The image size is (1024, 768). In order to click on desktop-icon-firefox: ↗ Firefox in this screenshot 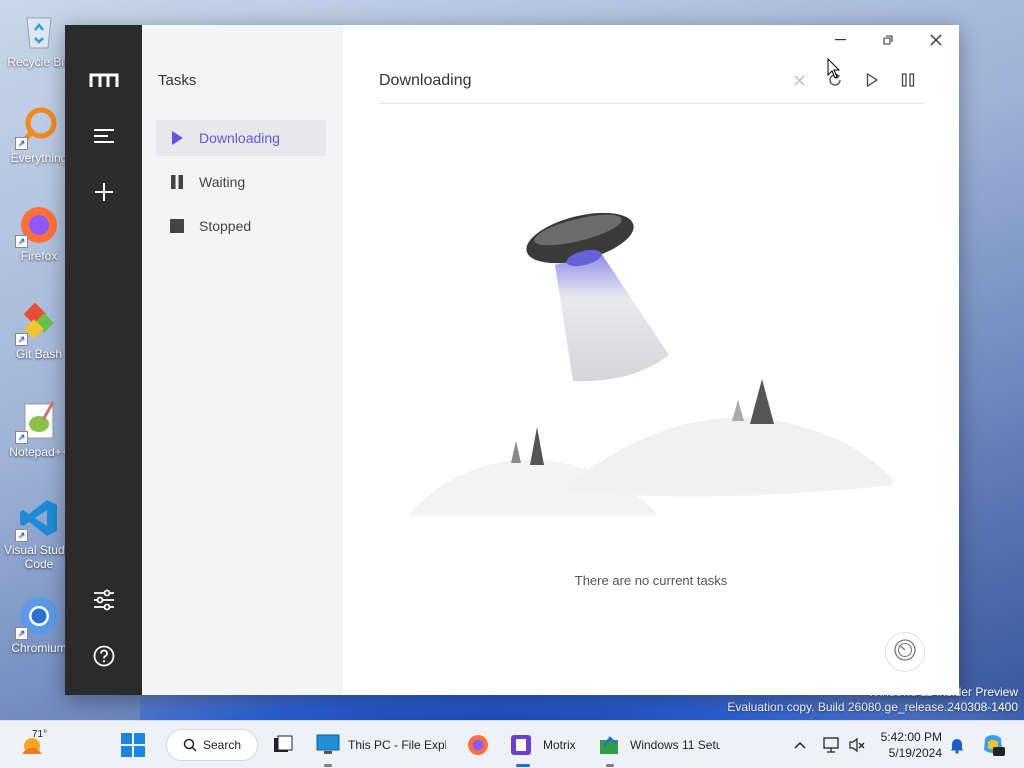, I will do `click(39, 232)`.